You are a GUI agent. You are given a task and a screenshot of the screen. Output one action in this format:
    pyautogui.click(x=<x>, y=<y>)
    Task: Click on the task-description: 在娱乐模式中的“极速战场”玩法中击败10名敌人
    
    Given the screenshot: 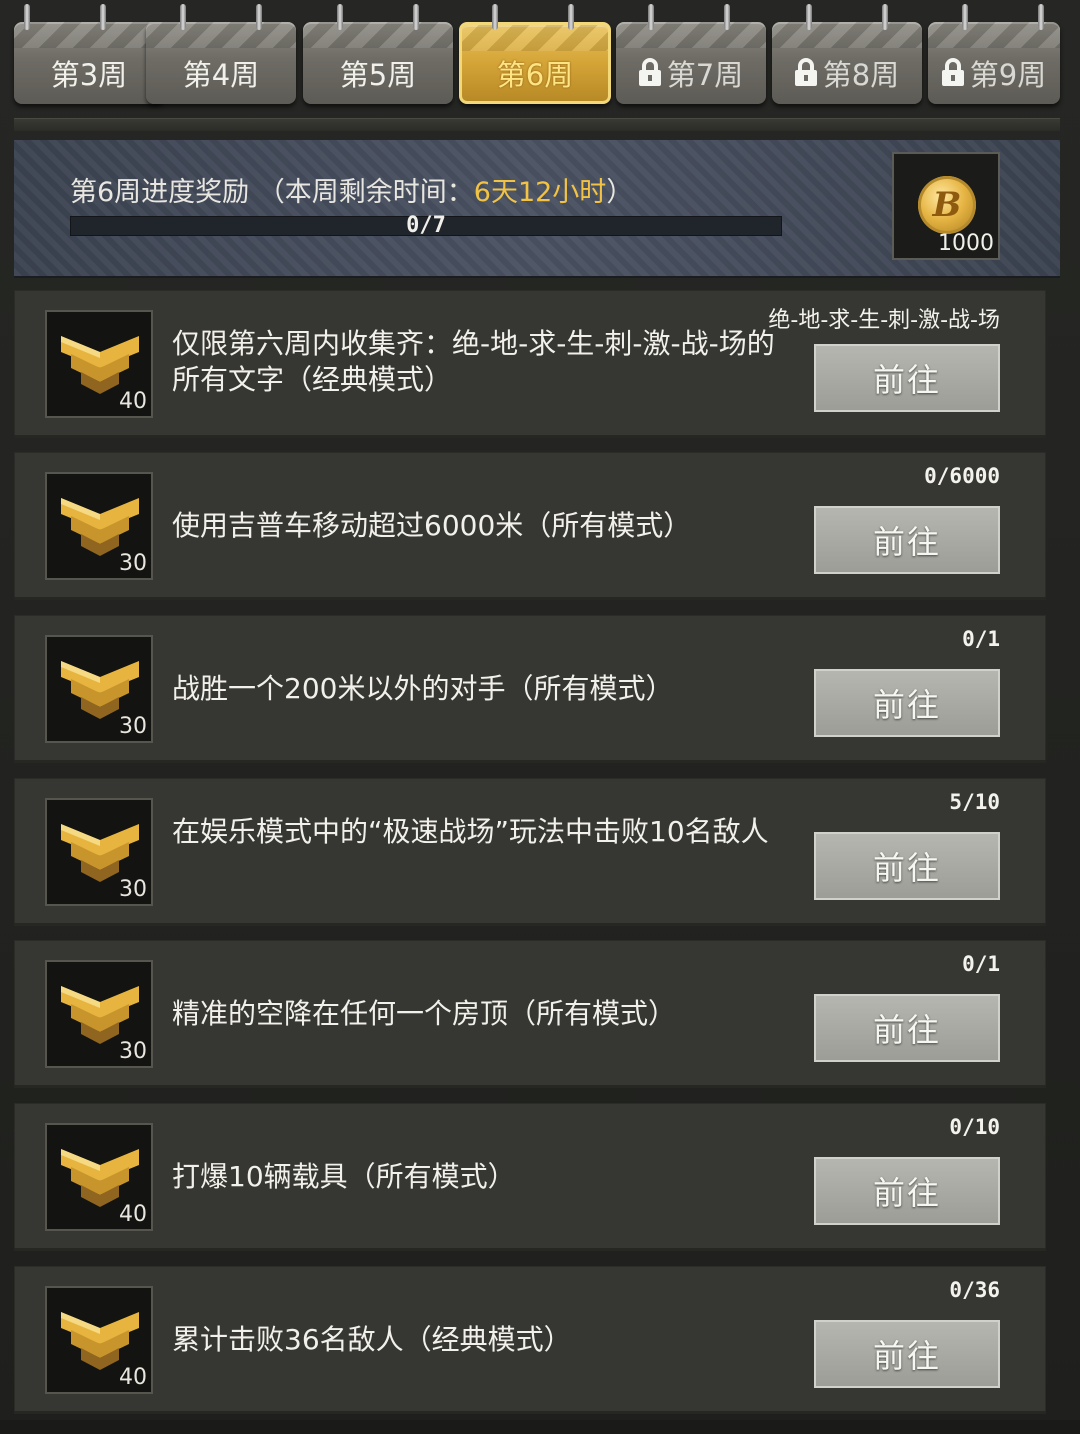 What is the action you would take?
    pyautogui.click(x=470, y=831)
    